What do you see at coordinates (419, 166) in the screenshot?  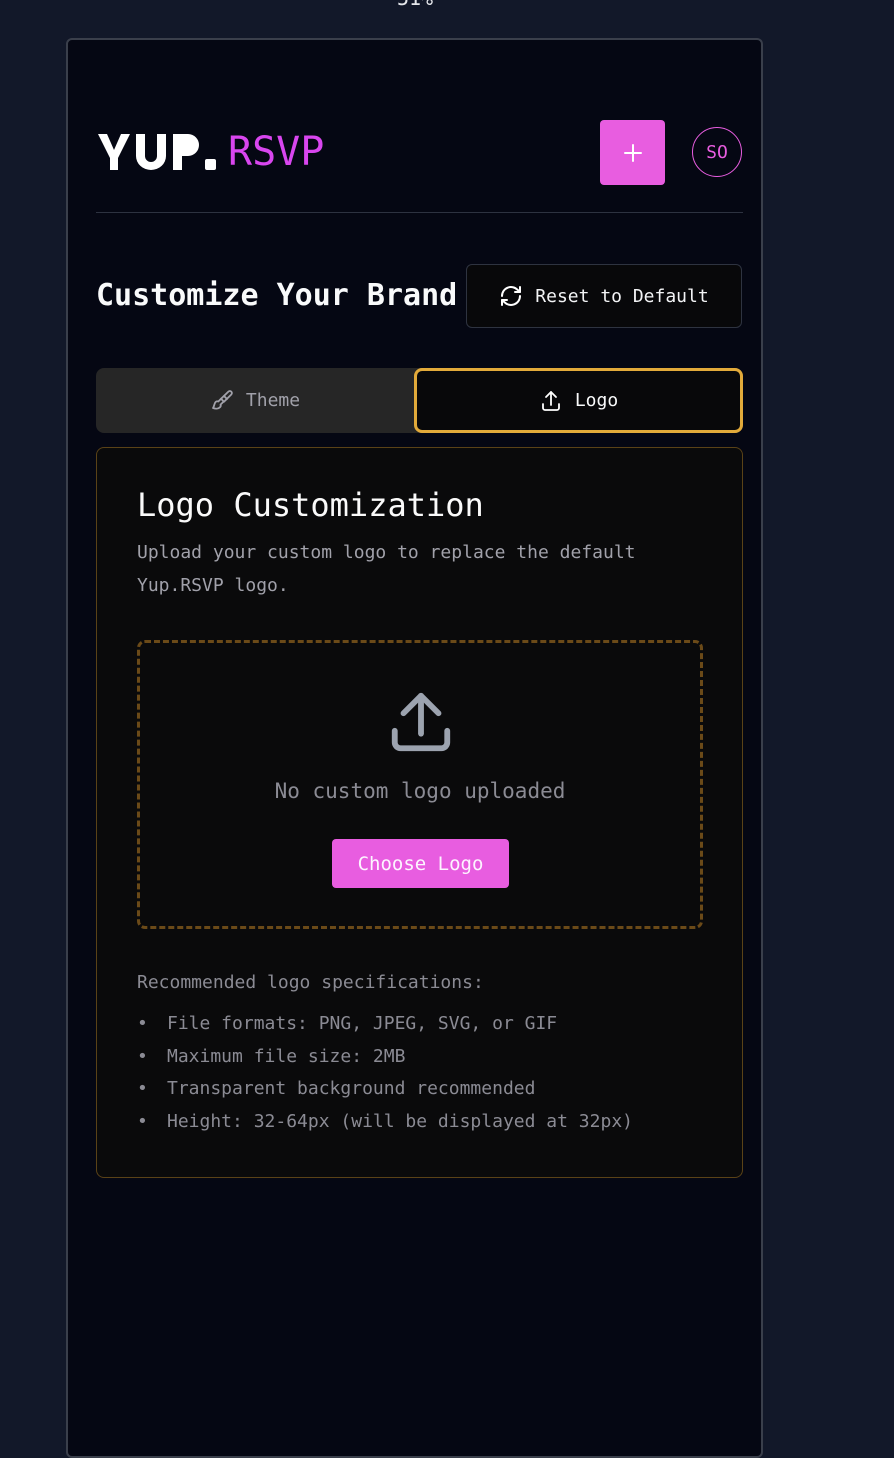 I see `header: RSVP SO` at bounding box center [419, 166].